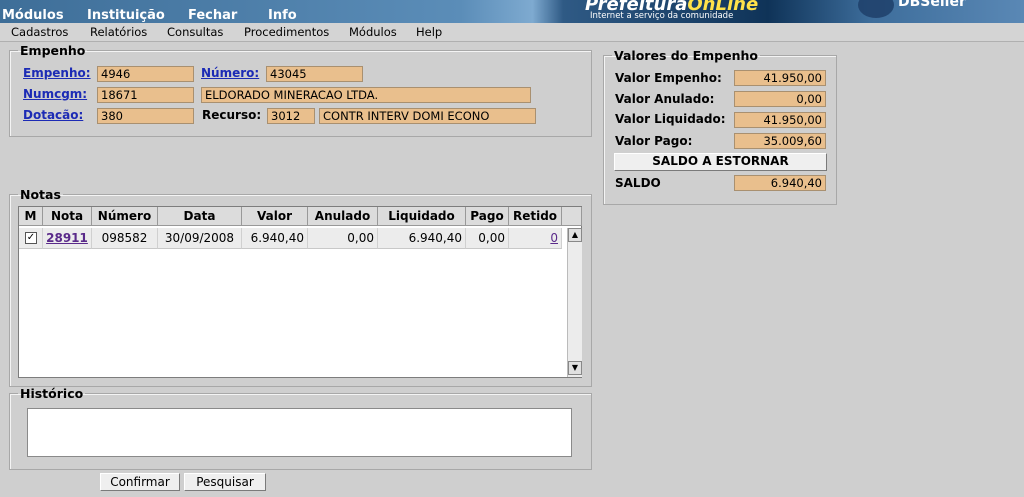 Image resolution: width=1024 pixels, height=497 pixels. Describe the element at coordinates (230, 73) in the screenshot. I see `numero-link: Número:` at that location.